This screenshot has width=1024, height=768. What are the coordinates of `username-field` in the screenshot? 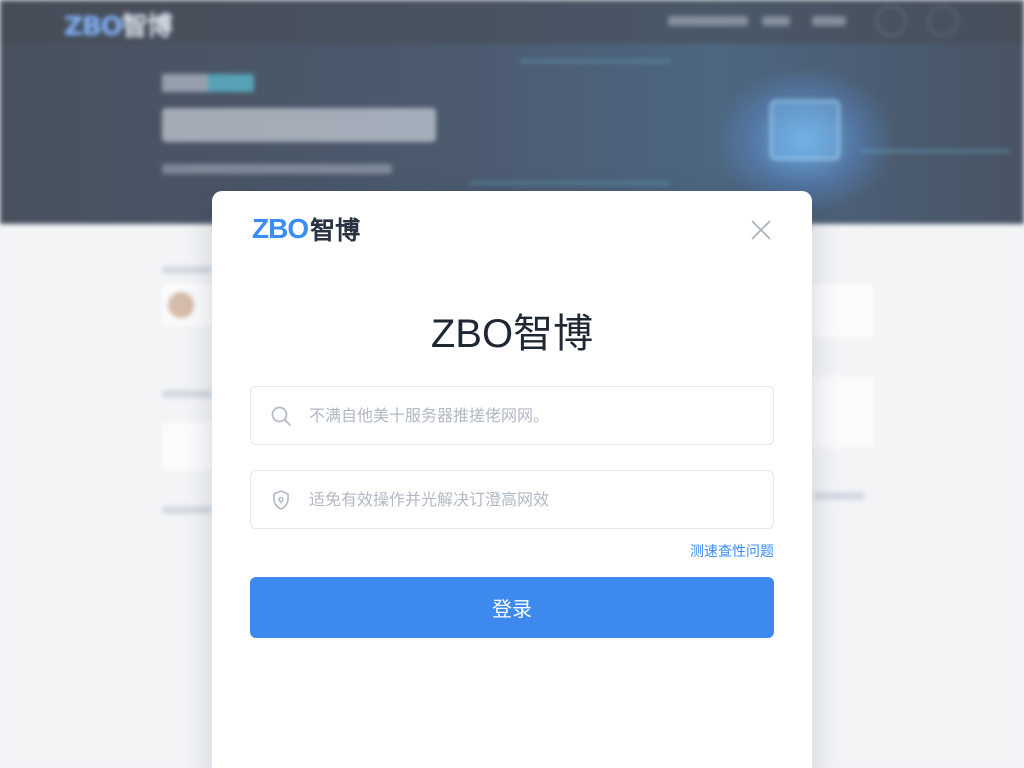 It's located at (512, 415).